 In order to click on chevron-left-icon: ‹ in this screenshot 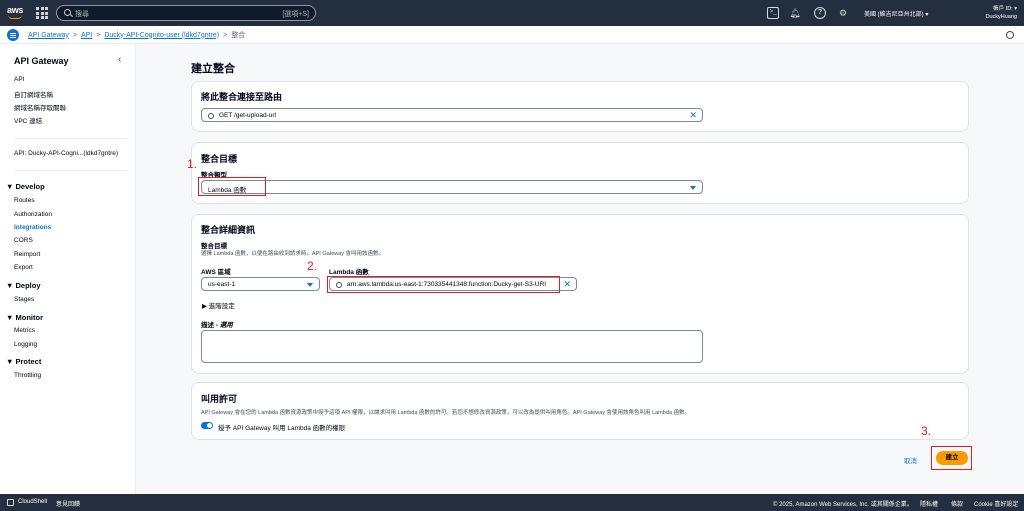, I will do `click(119, 59)`.